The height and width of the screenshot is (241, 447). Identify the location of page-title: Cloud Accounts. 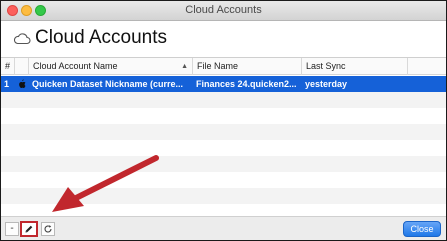
(101, 37).